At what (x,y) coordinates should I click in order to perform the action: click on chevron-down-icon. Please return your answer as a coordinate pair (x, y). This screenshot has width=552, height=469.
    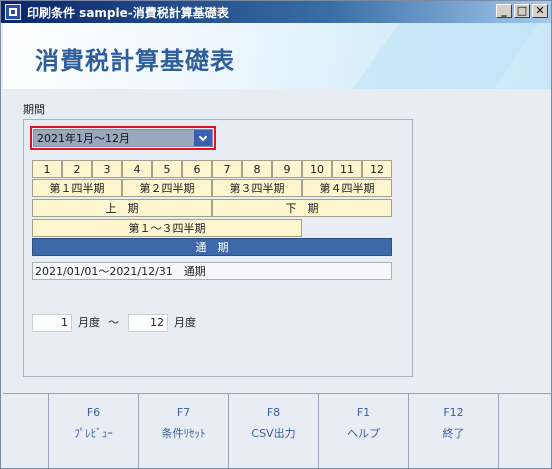
    Looking at the image, I should click on (203, 136).